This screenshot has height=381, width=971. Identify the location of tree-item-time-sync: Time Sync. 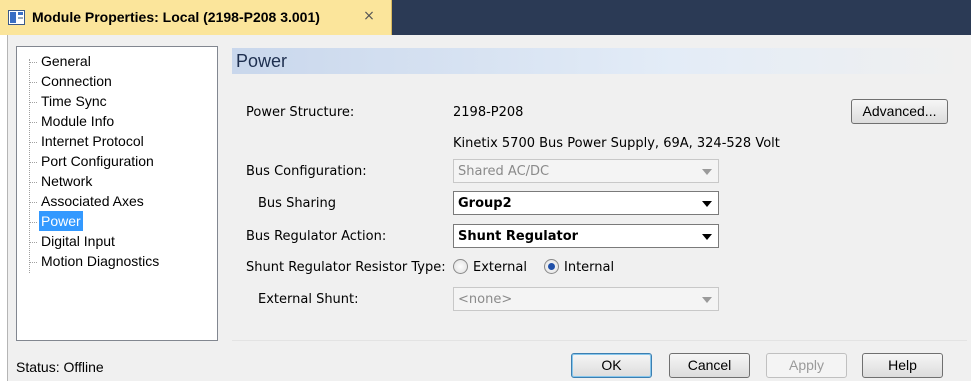
(69, 101).